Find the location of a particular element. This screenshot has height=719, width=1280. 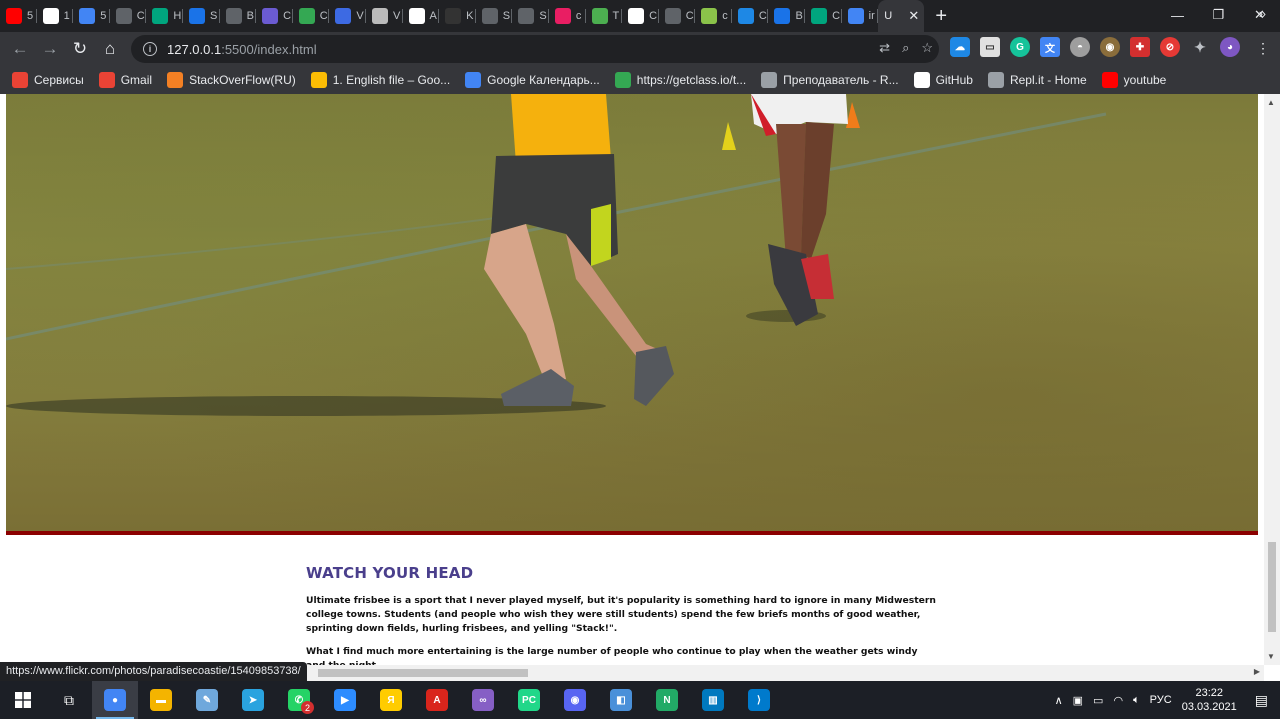

tab-12: K is located at coordinates (457, 16).